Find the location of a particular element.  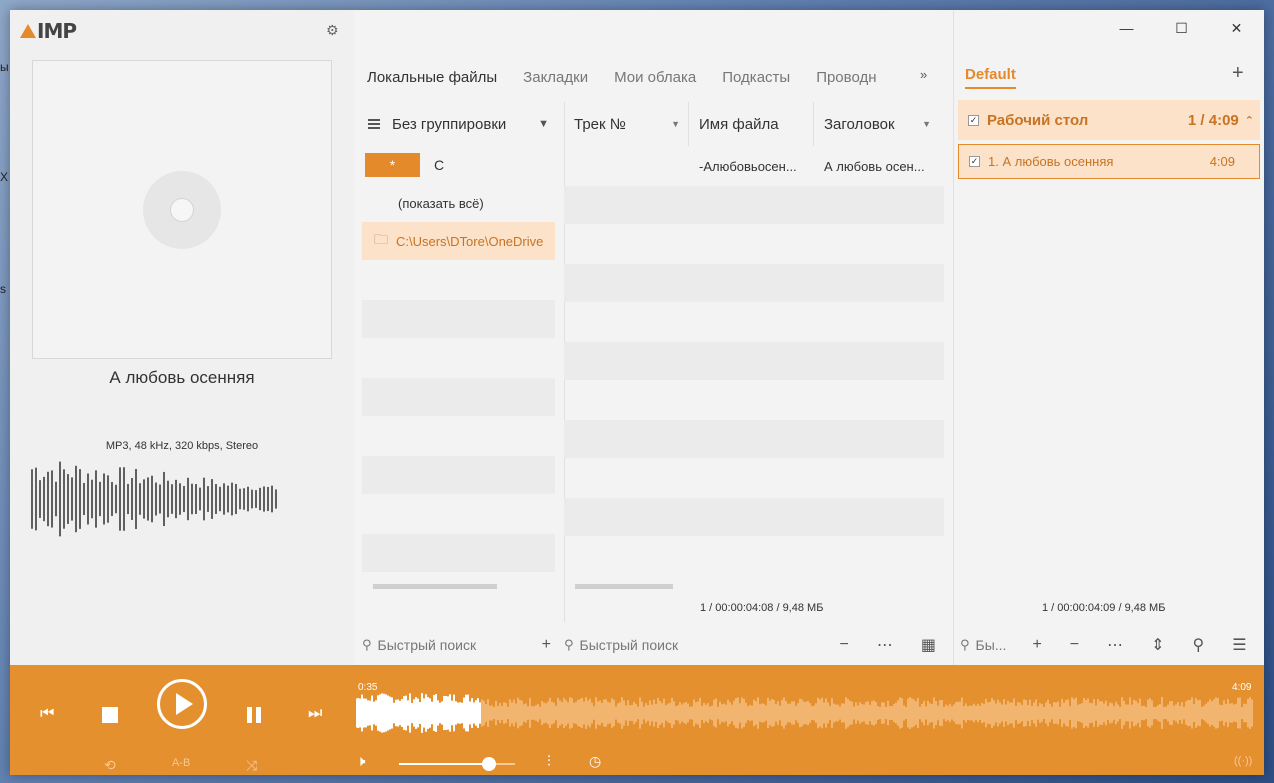

folder-row: 🗀 C:\Users\DTore\OneDrive is located at coordinates (458, 241).